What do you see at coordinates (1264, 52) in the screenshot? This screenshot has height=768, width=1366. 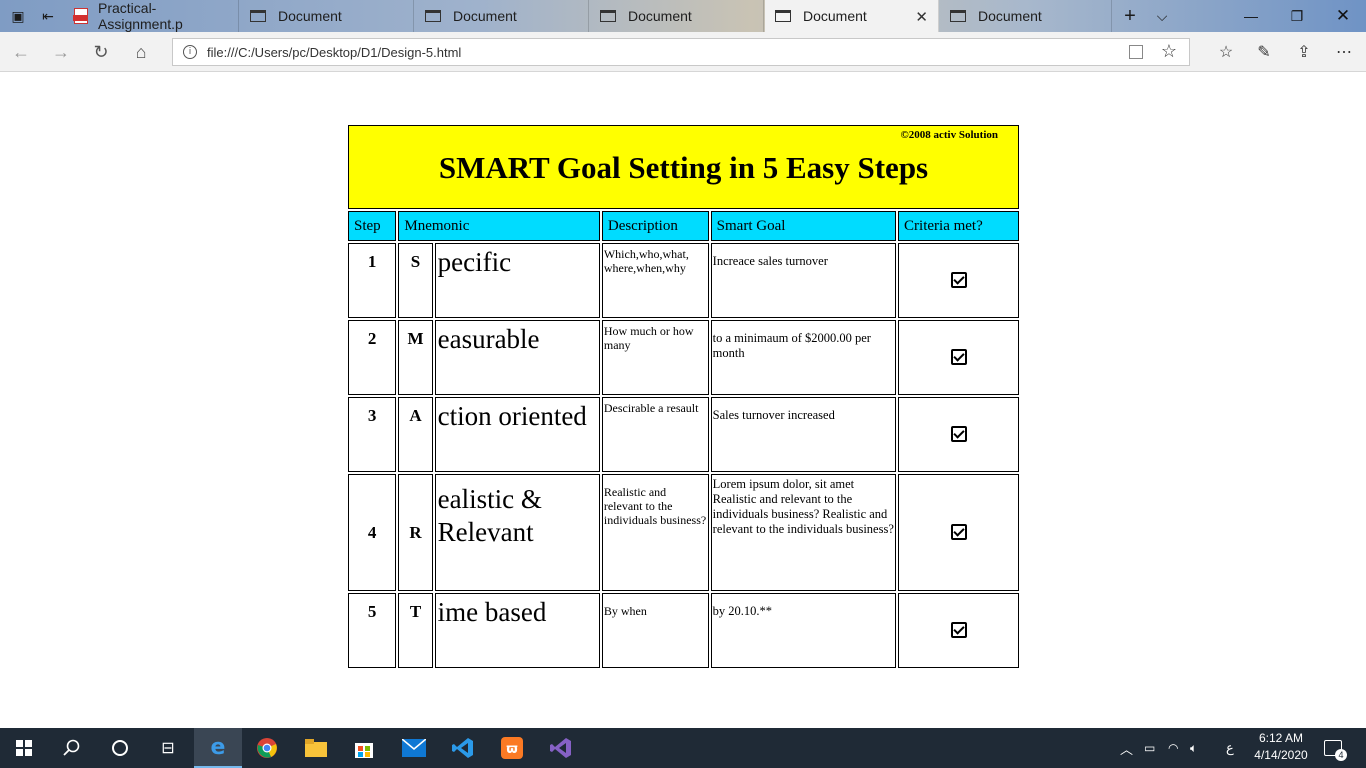 I see `pen-icon: ✎` at bounding box center [1264, 52].